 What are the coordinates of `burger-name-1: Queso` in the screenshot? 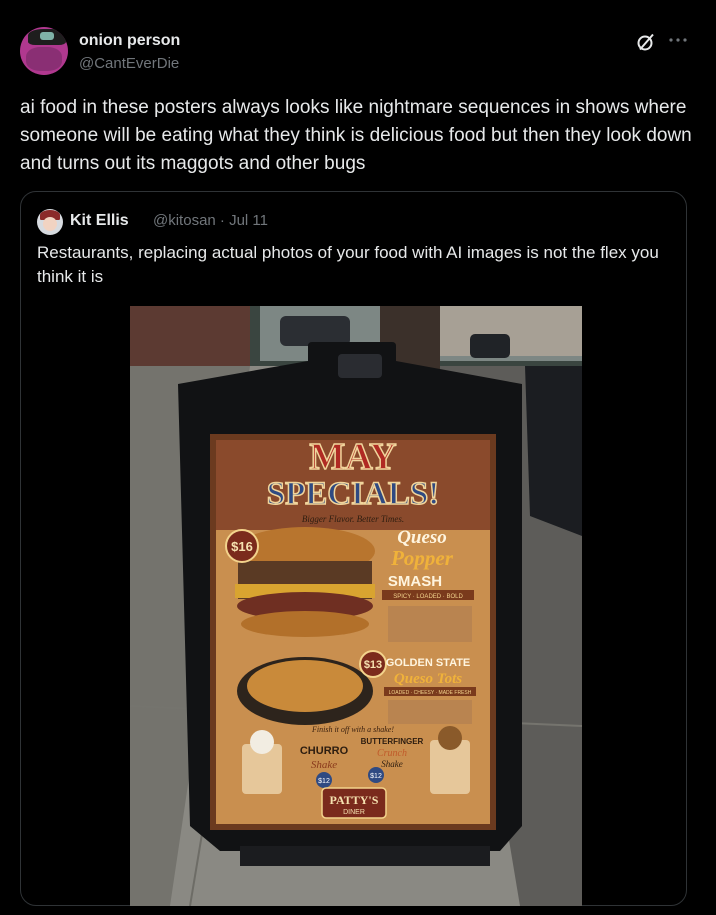 It's located at (422, 537).